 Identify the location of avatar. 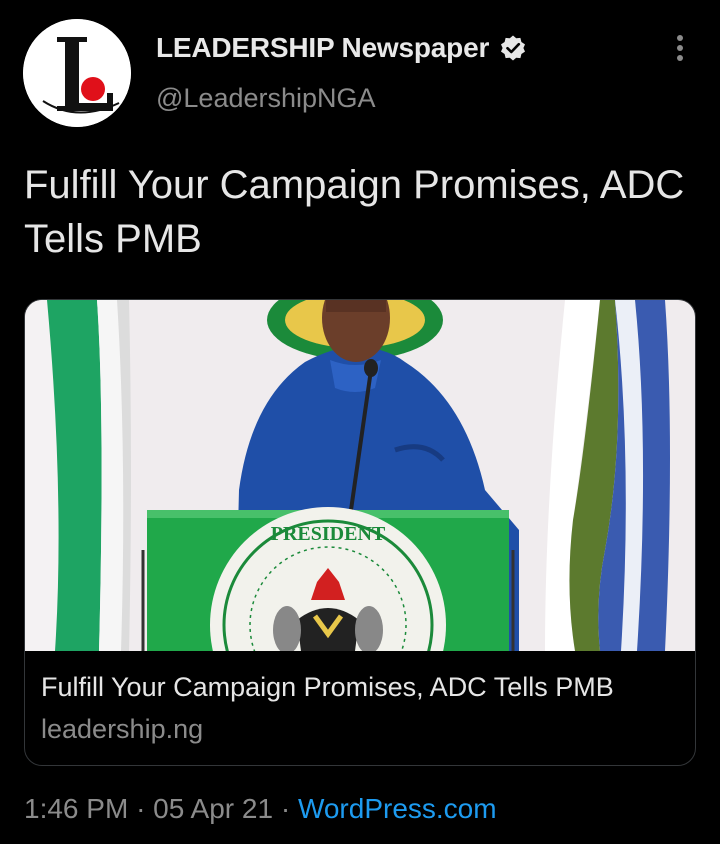
(77, 73).